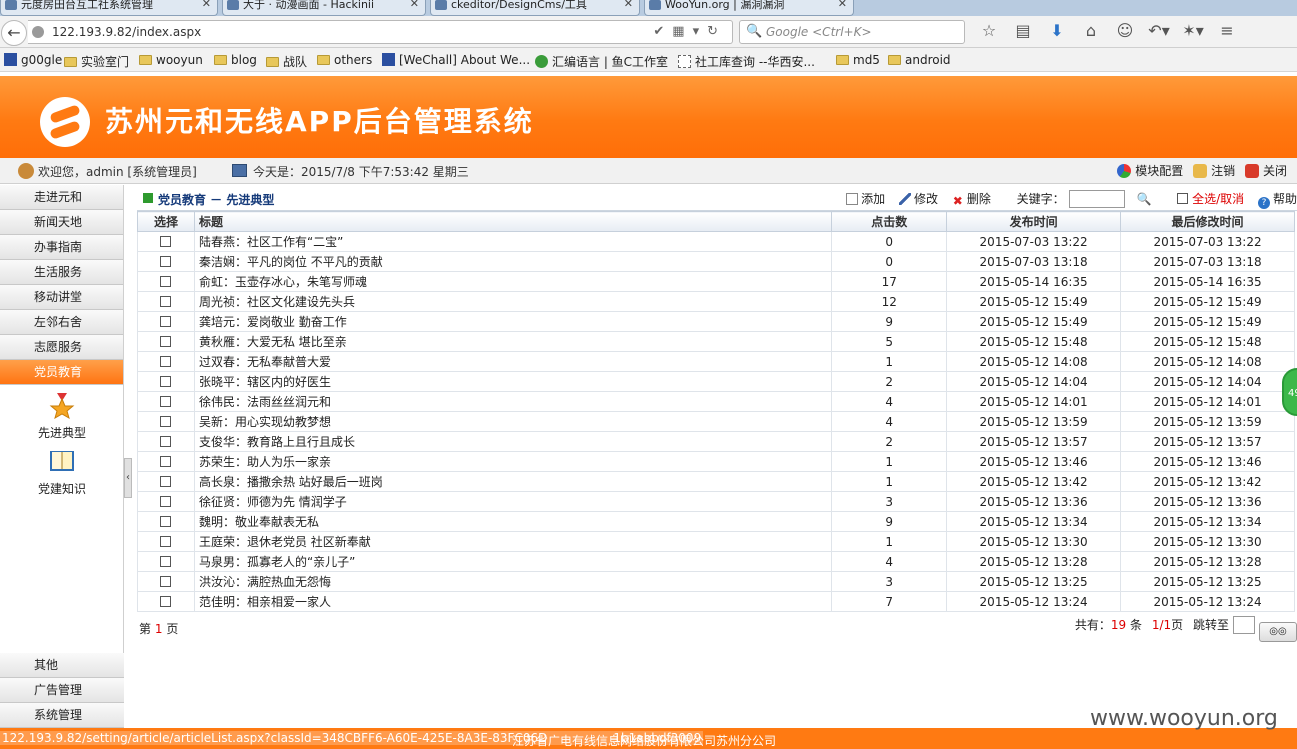  I want to click on bookmark-item: others, so click(344, 60).